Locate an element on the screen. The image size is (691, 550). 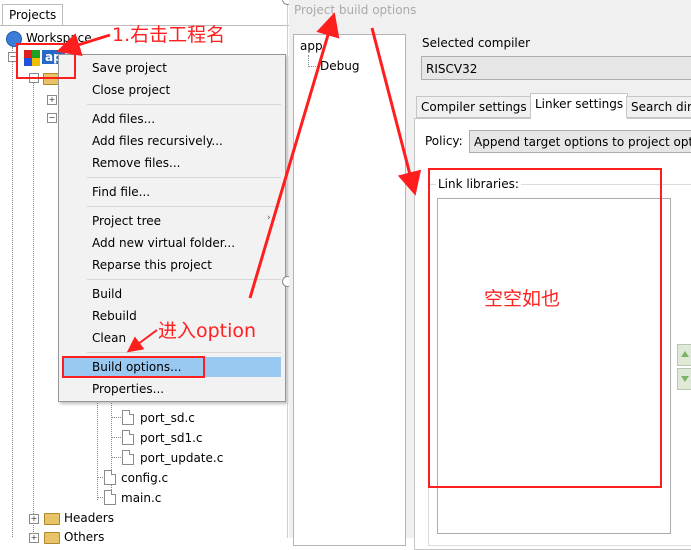
arrow-to-dialog-title is located at coordinates (294, 155).